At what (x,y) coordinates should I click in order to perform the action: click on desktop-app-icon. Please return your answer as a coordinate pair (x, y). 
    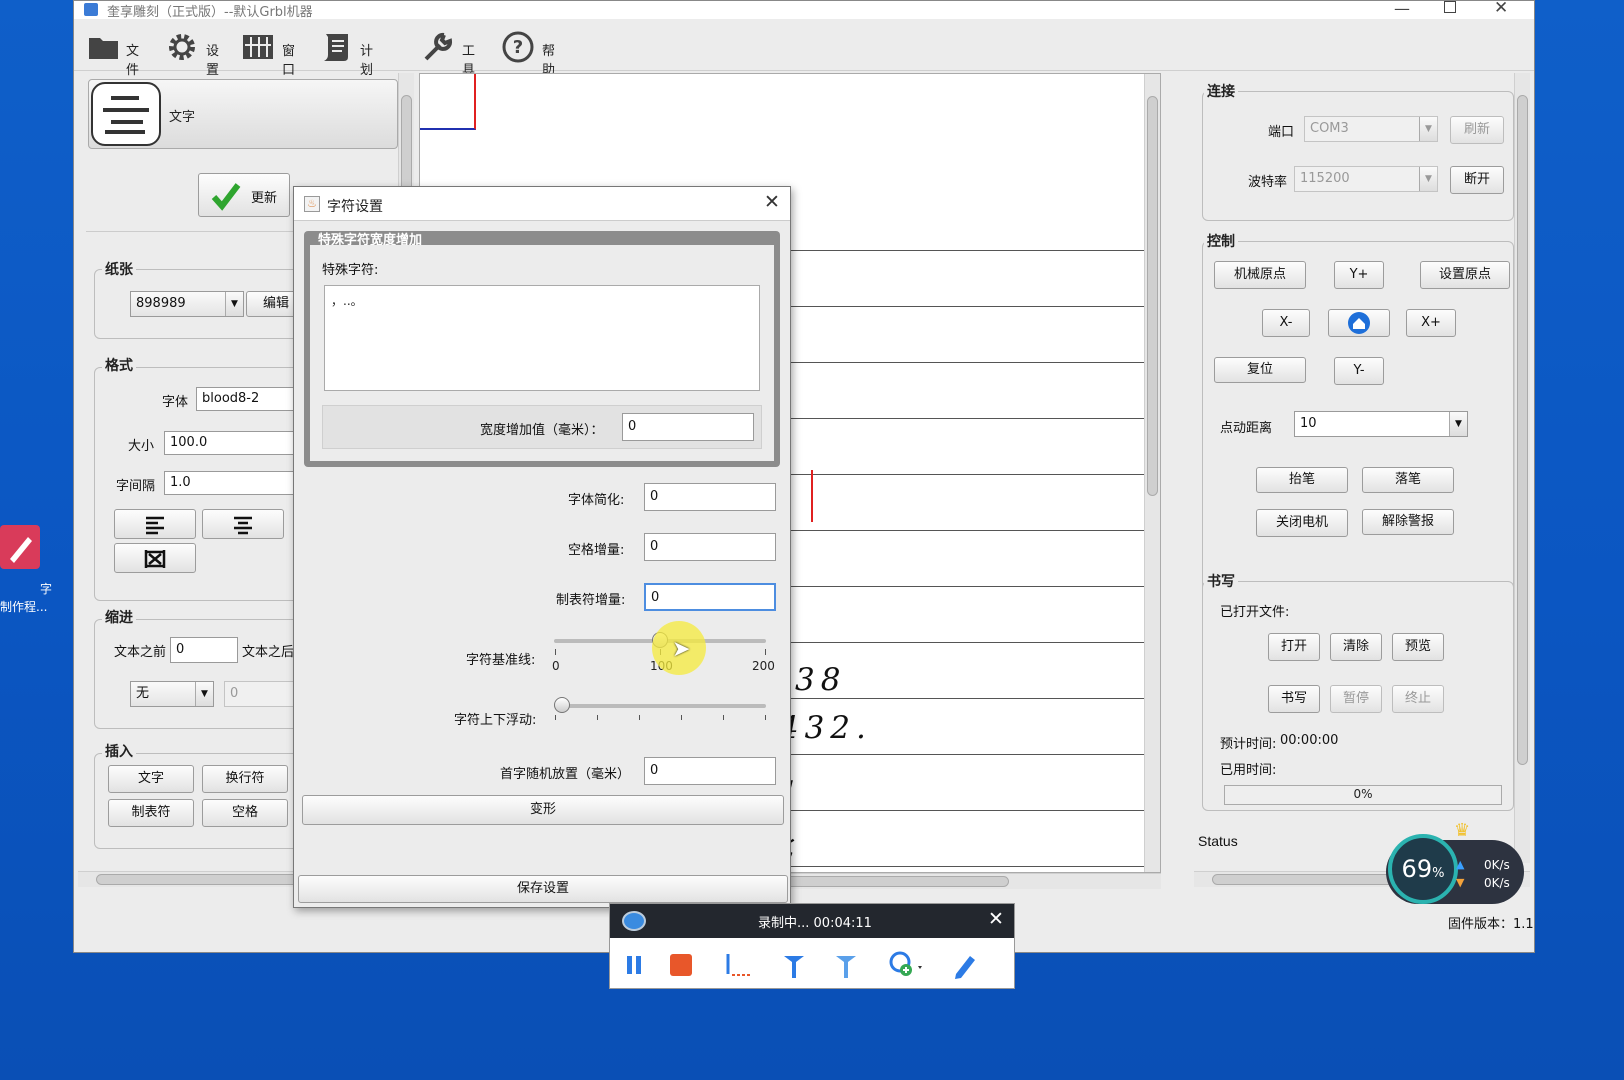
    Looking at the image, I should click on (20, 547).